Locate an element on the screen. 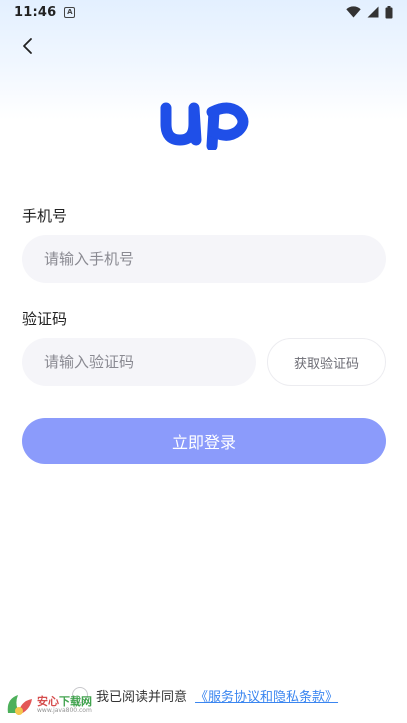 This screenshot has height=723, width=407. agreement-link: 《服务协议和隐私条款》 is located at coordinates (266, 695).